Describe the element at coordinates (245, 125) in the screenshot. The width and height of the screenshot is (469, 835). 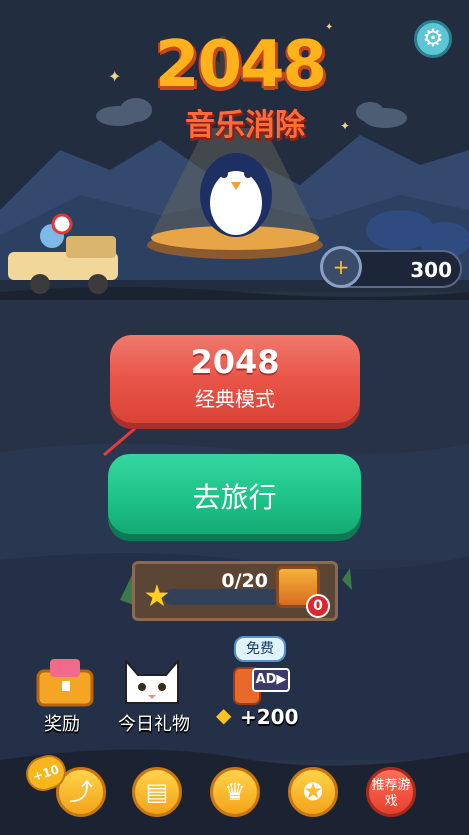
I see `logo-subtitle: 音乐消除` at that location.